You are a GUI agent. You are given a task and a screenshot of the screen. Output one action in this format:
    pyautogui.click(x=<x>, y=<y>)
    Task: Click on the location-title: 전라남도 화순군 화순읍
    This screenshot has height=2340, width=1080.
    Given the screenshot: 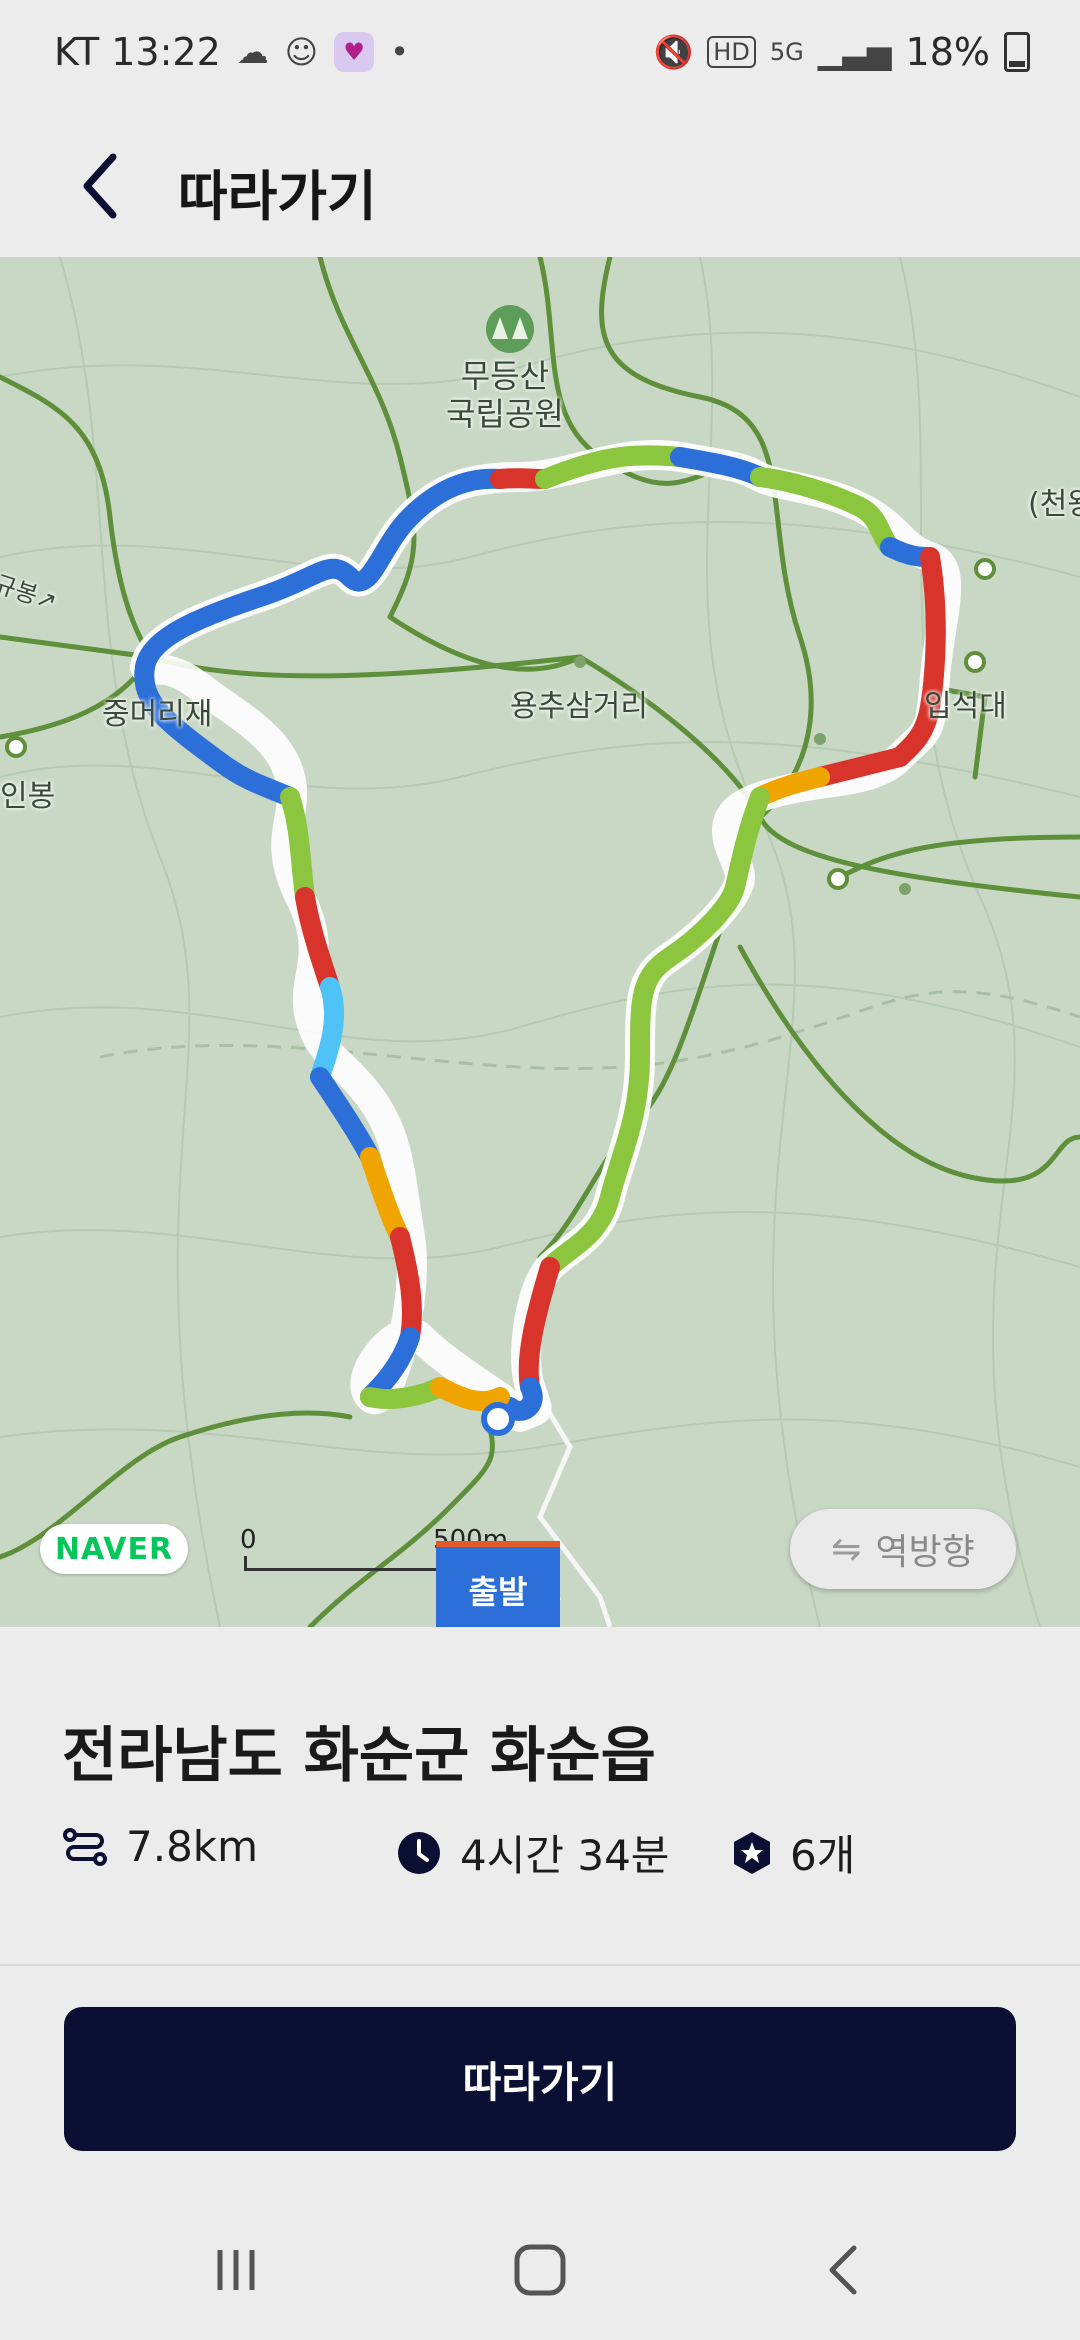 What is the action you would take?
    pyautogui.click(x=359, y=1756)
    